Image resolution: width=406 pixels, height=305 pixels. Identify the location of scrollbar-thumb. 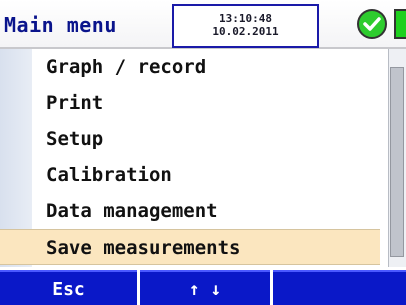
(397, 162).